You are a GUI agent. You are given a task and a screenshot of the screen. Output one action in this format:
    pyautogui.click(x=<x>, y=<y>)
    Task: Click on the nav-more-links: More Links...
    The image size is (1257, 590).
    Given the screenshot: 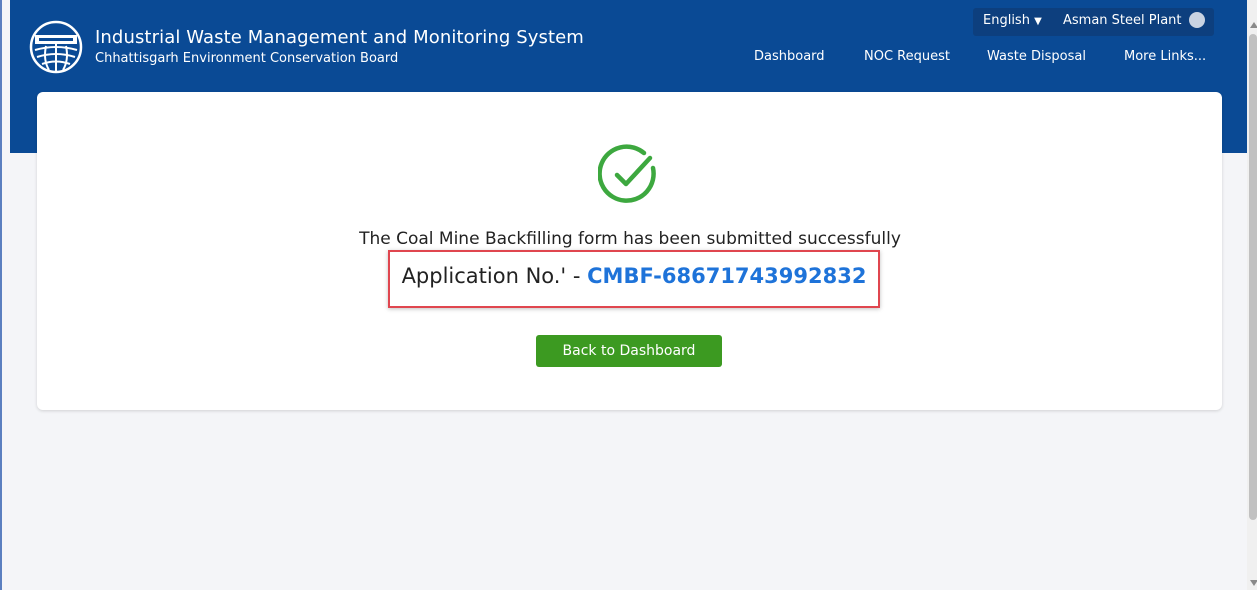 What is the action you would take?
    pyautogui.click(x=1165, y=56)
    